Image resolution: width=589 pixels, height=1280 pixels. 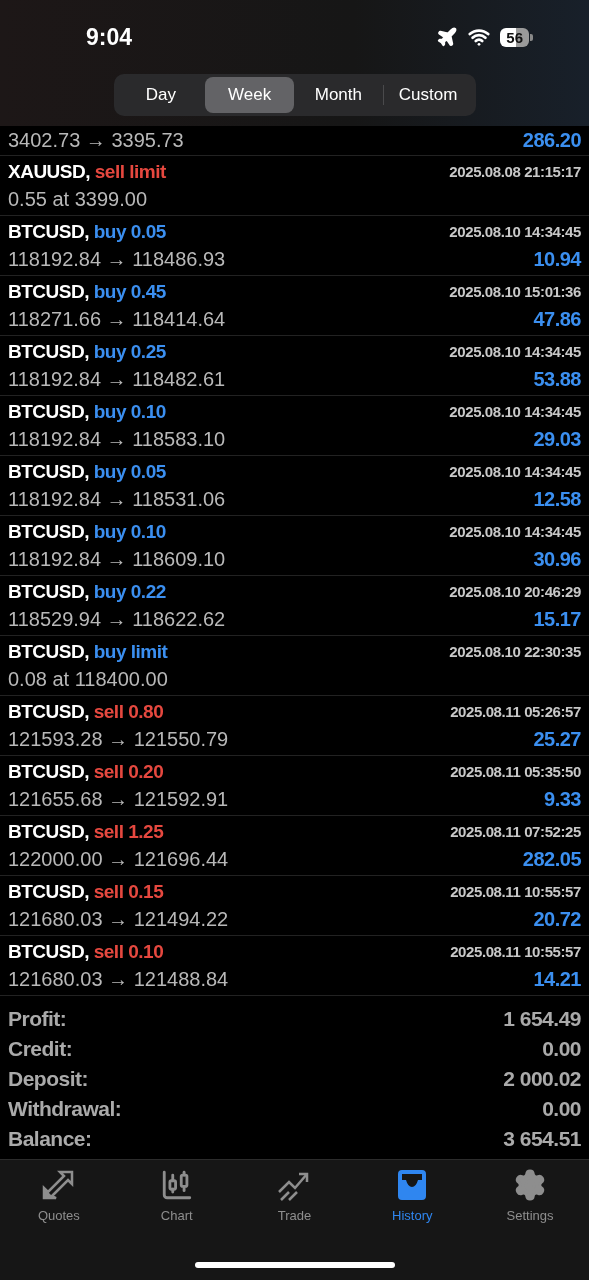 I want to click on deal-profit: 20.72, so click(x=557, y=919).